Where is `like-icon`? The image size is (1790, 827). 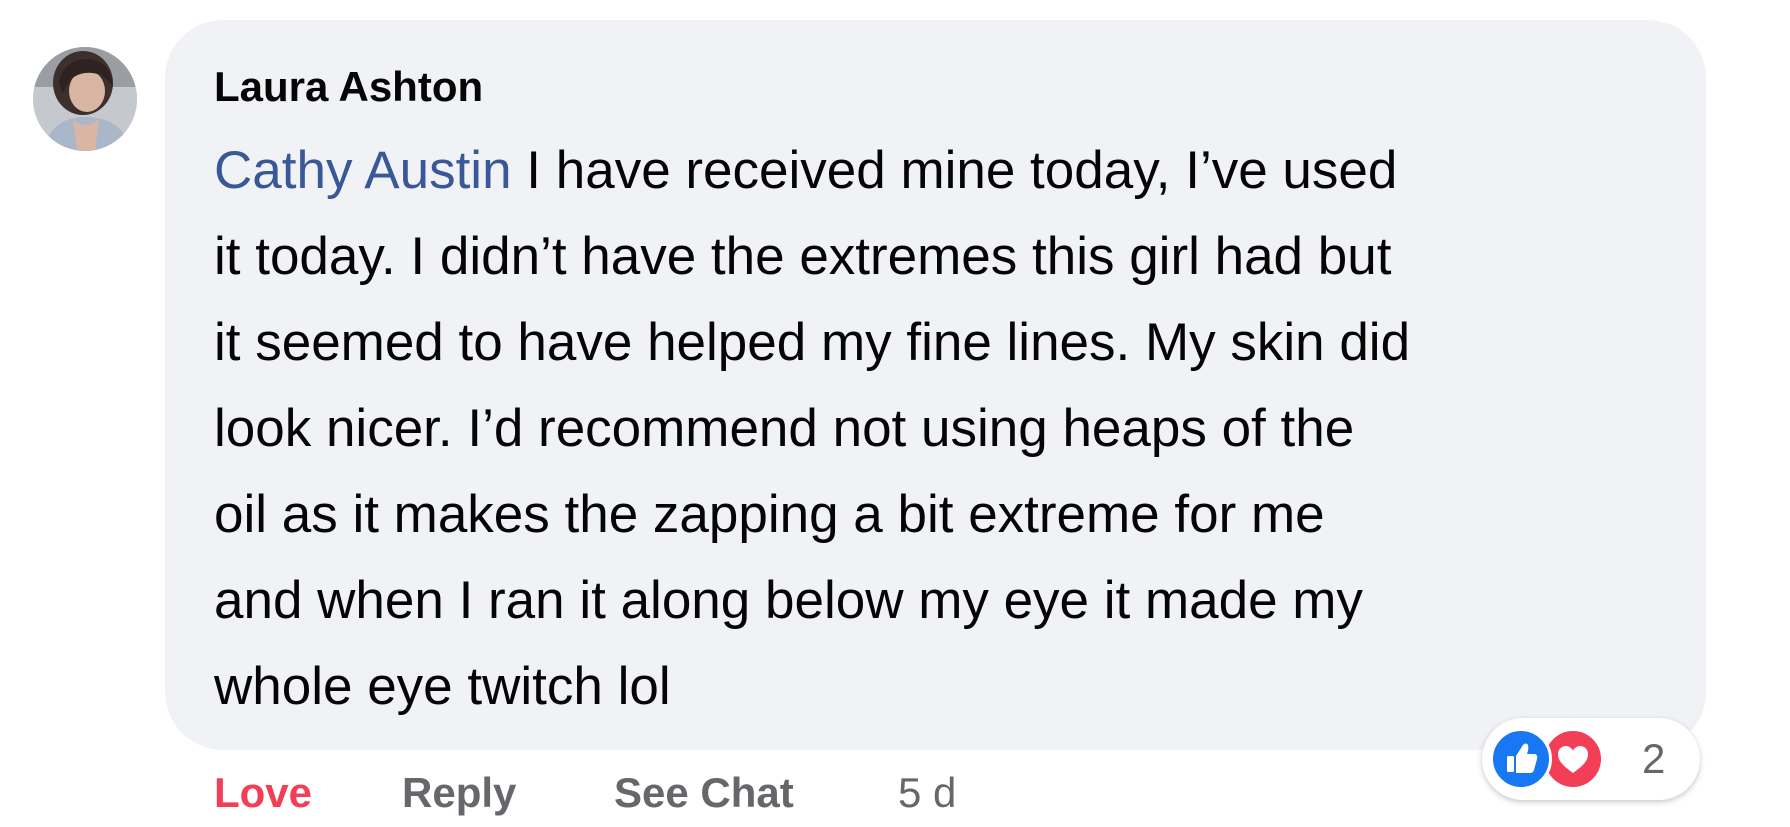
like-icon is located at coordinates (1521, 759).